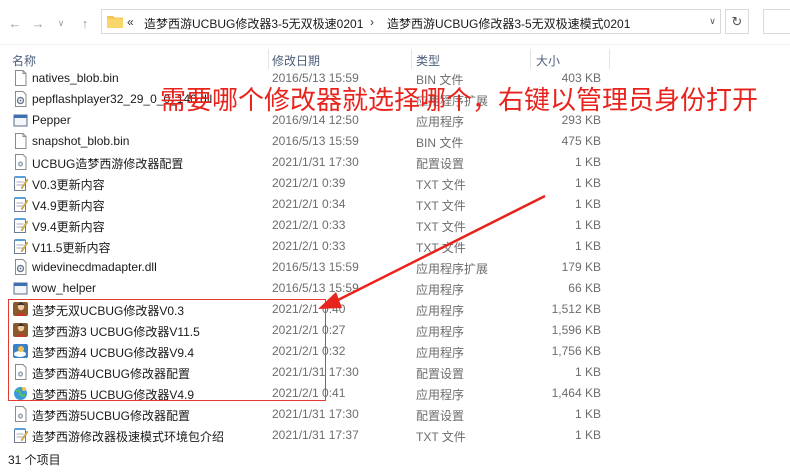  I want to click on refresh-icon: ↻, so click(737, 21).